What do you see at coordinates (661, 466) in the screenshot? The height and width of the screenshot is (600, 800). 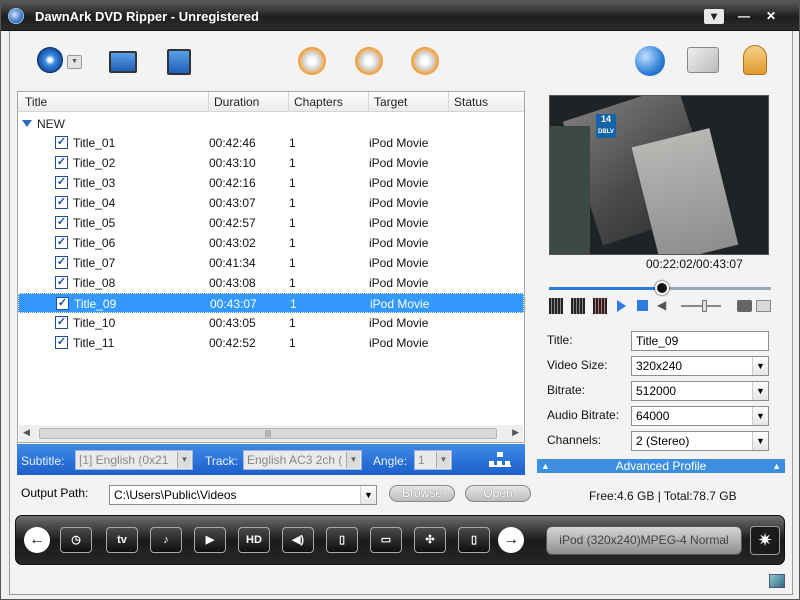 I see `advanced-profile-bar: ▲ Advanced Profile ▲` at bounding box center [661, 466].